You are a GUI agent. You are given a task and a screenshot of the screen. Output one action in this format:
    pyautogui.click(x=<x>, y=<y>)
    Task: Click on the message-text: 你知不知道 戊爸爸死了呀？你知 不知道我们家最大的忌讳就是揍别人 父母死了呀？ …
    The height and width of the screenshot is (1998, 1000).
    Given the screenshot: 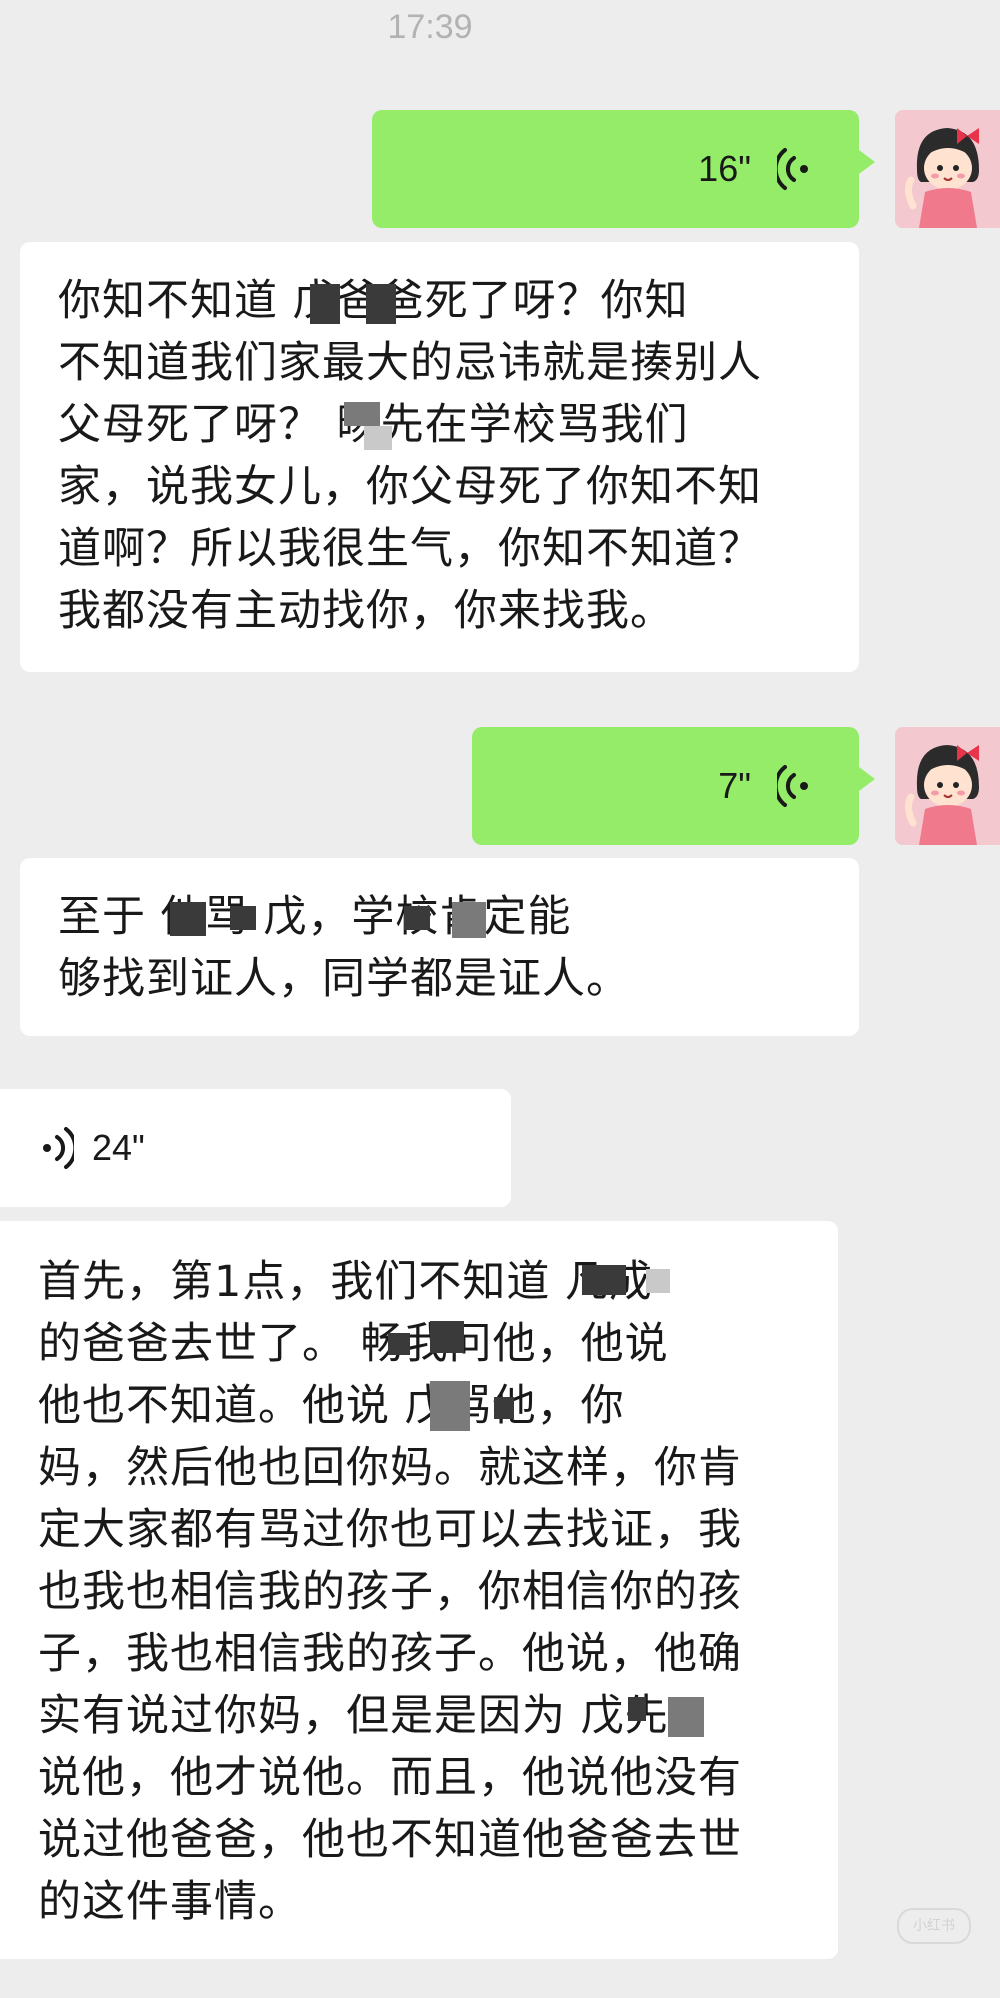 What is the action you would take?
    pyautogui.click(x=410, y=456)
    